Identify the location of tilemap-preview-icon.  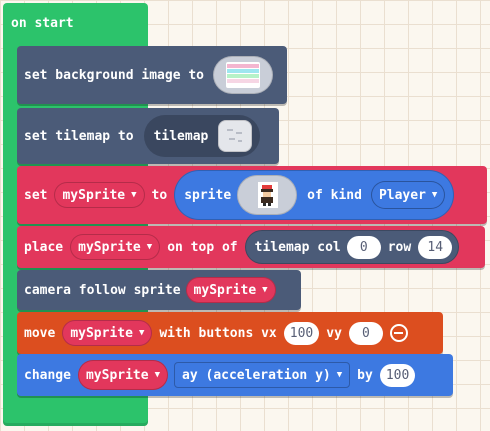
(235, 136).